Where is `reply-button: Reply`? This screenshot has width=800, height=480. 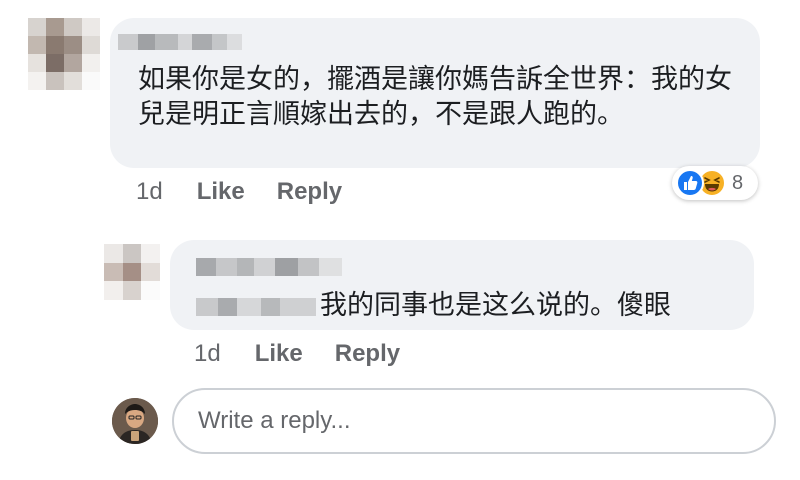
reply-button: Reply is located at coordinates (309, 192).